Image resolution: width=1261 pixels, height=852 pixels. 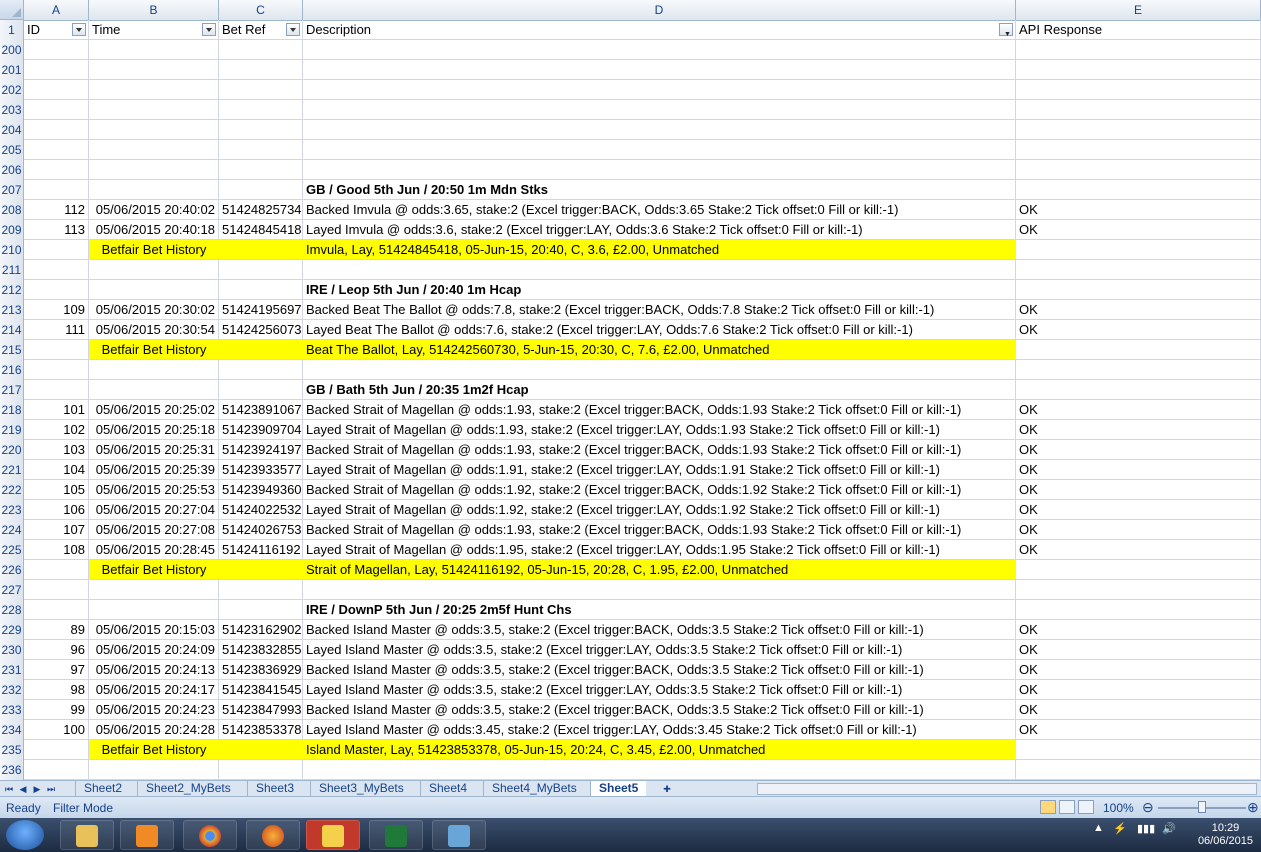 What do you see at coordinates (618, 788) in the screenshot?
I see `tab-sheet5: Sheet5` at bounding box center [618, 788].